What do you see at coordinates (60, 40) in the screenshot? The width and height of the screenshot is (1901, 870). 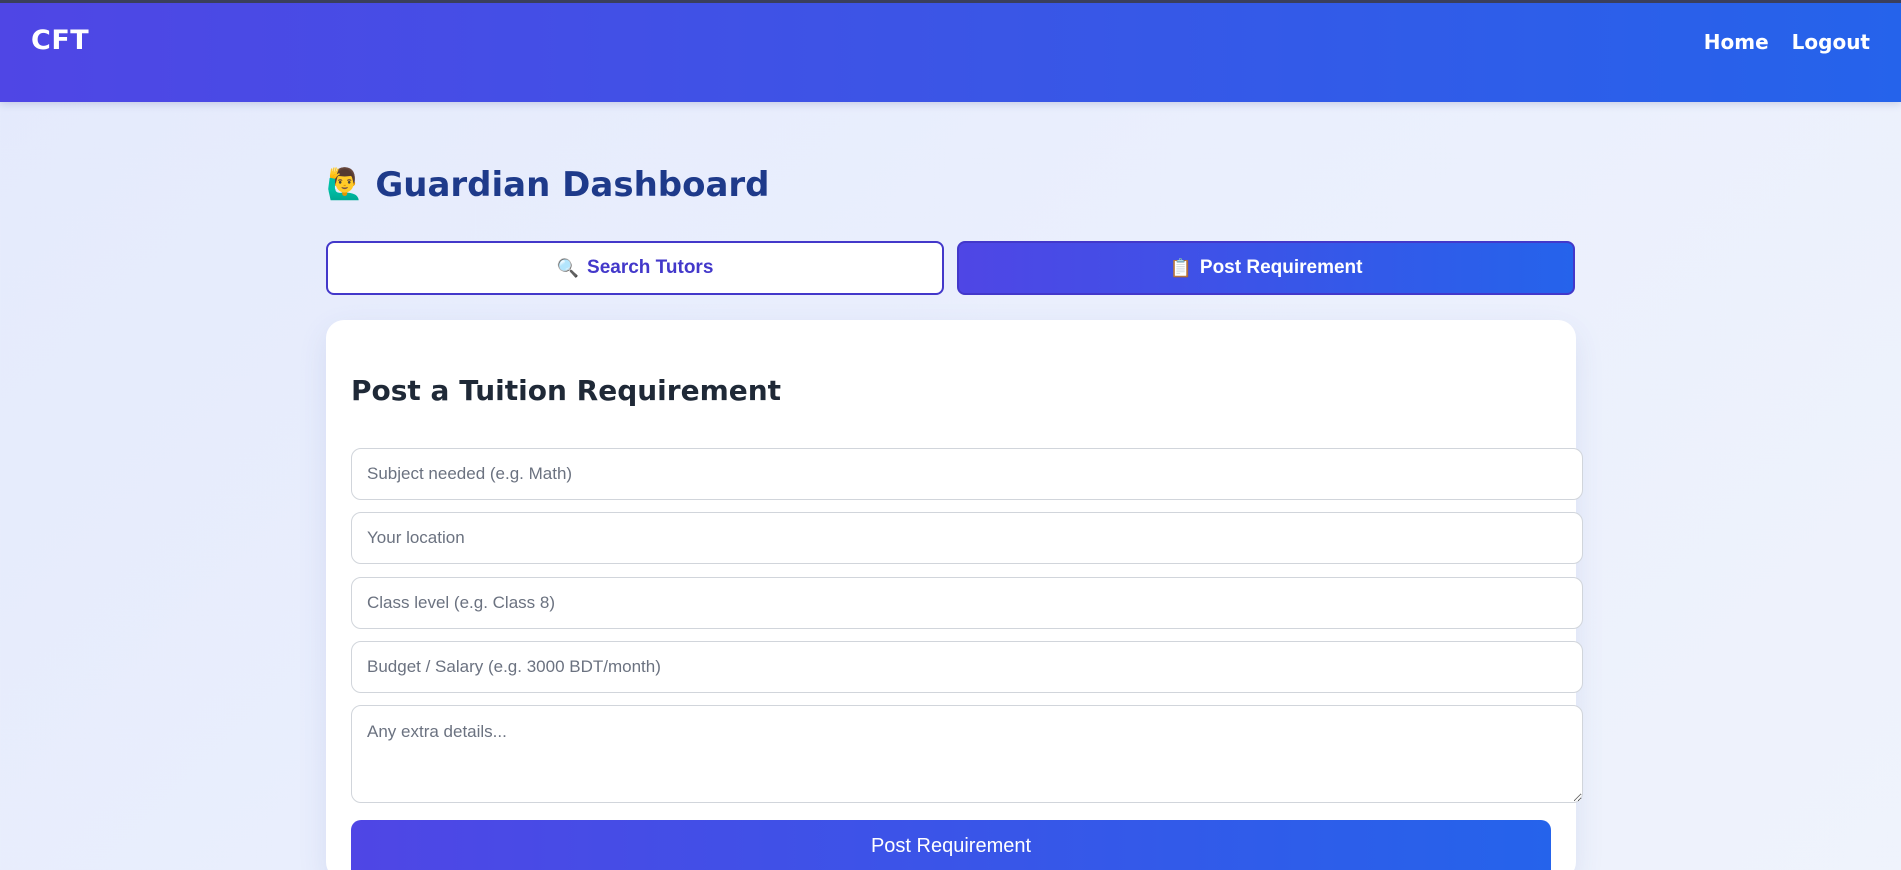 I see `brand-logo: CFT` at bounding box center [60, 40].